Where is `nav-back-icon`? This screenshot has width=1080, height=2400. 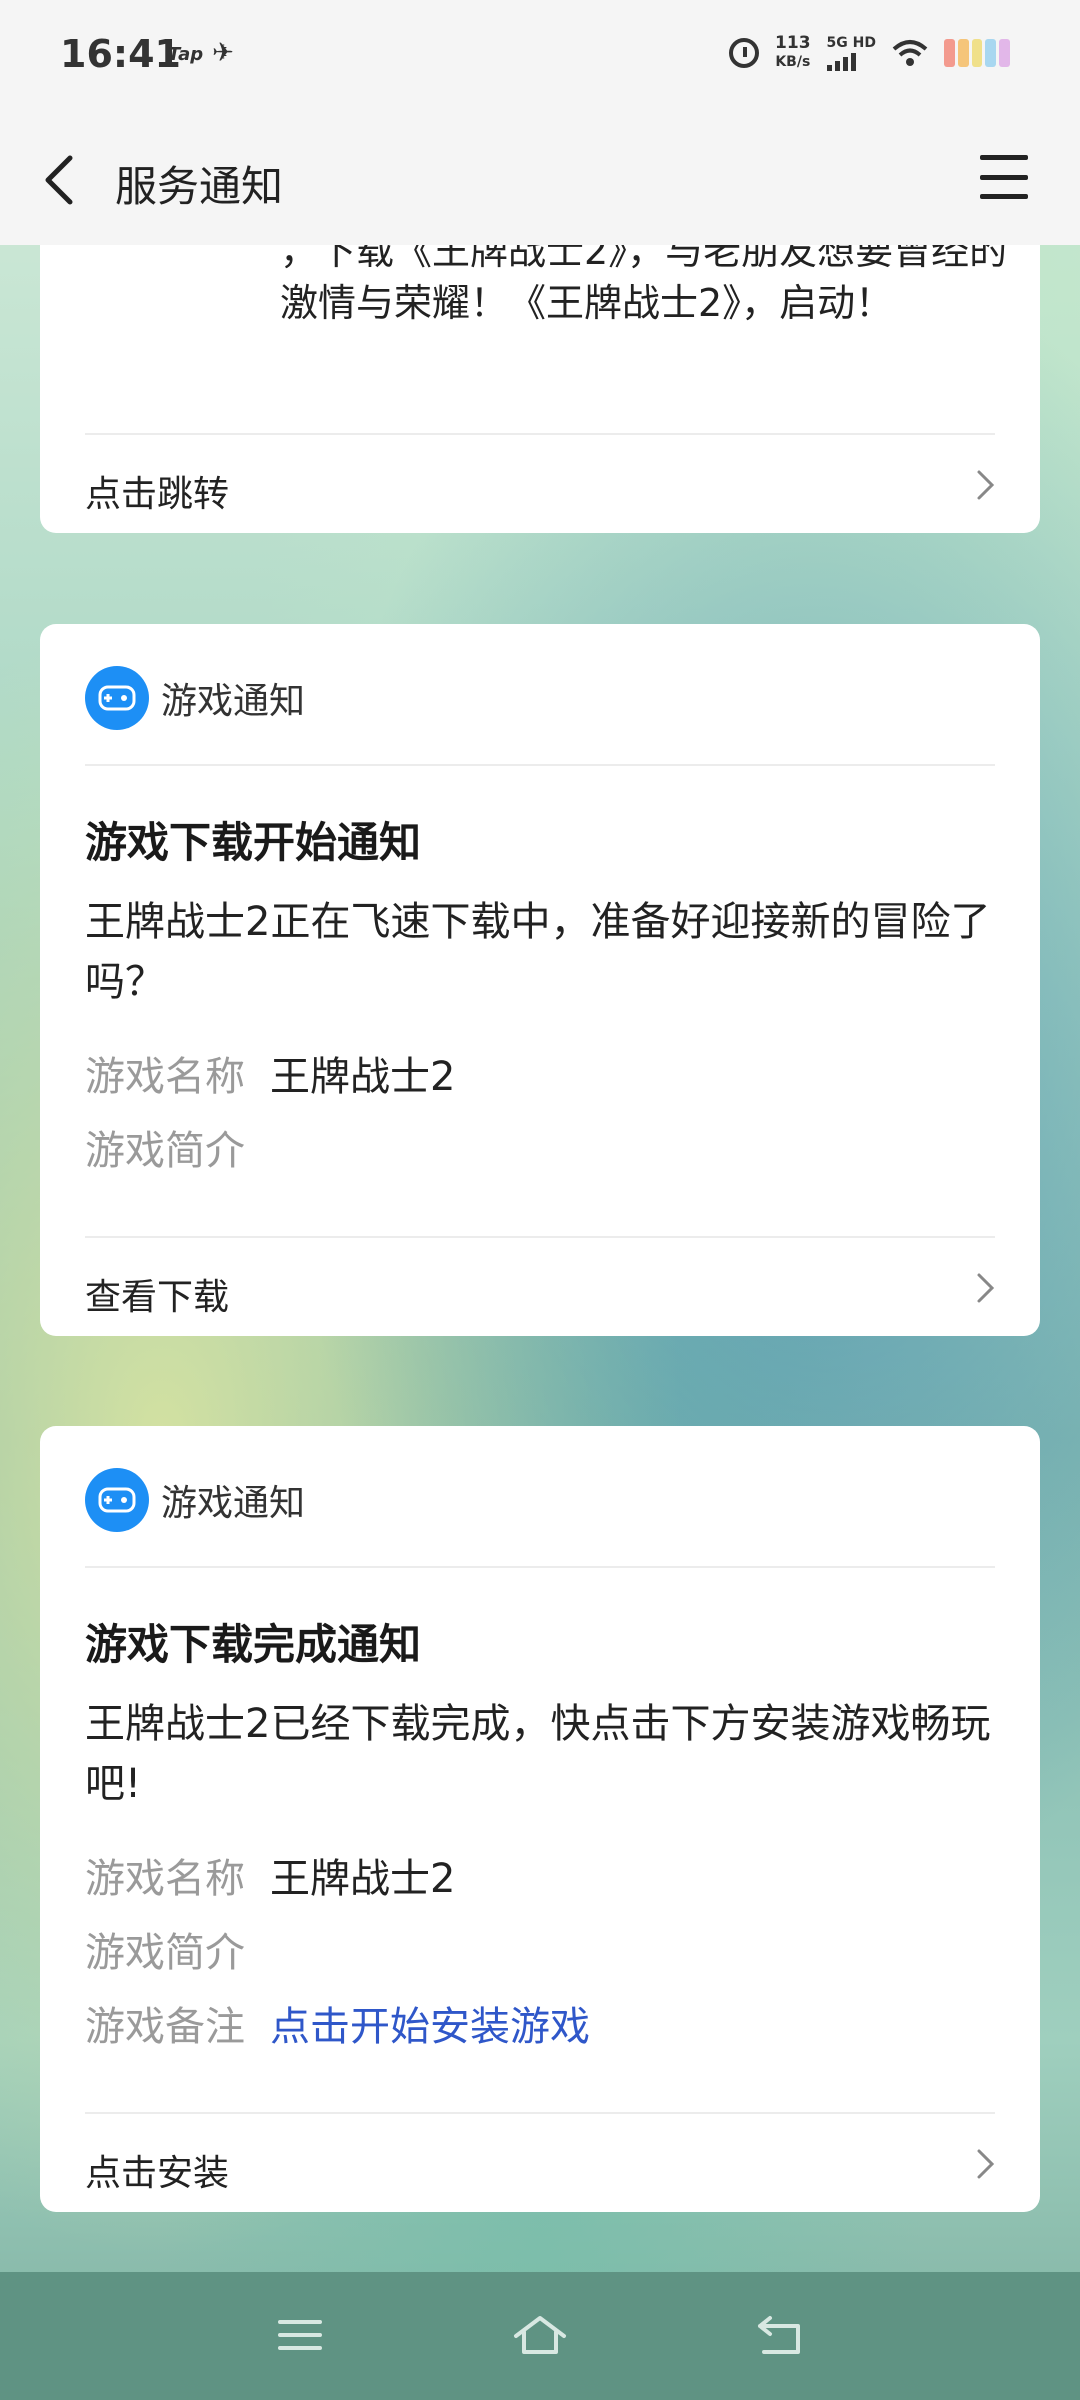
nav-back-icon is located at coordinates (780, 2335).